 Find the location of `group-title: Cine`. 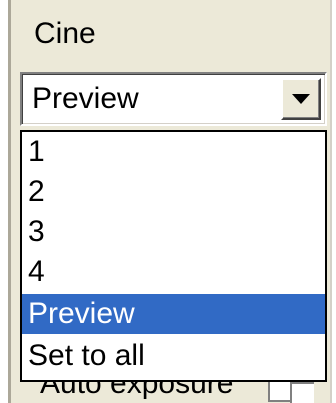

group-title: Cine is located at coordinates (65, 33).